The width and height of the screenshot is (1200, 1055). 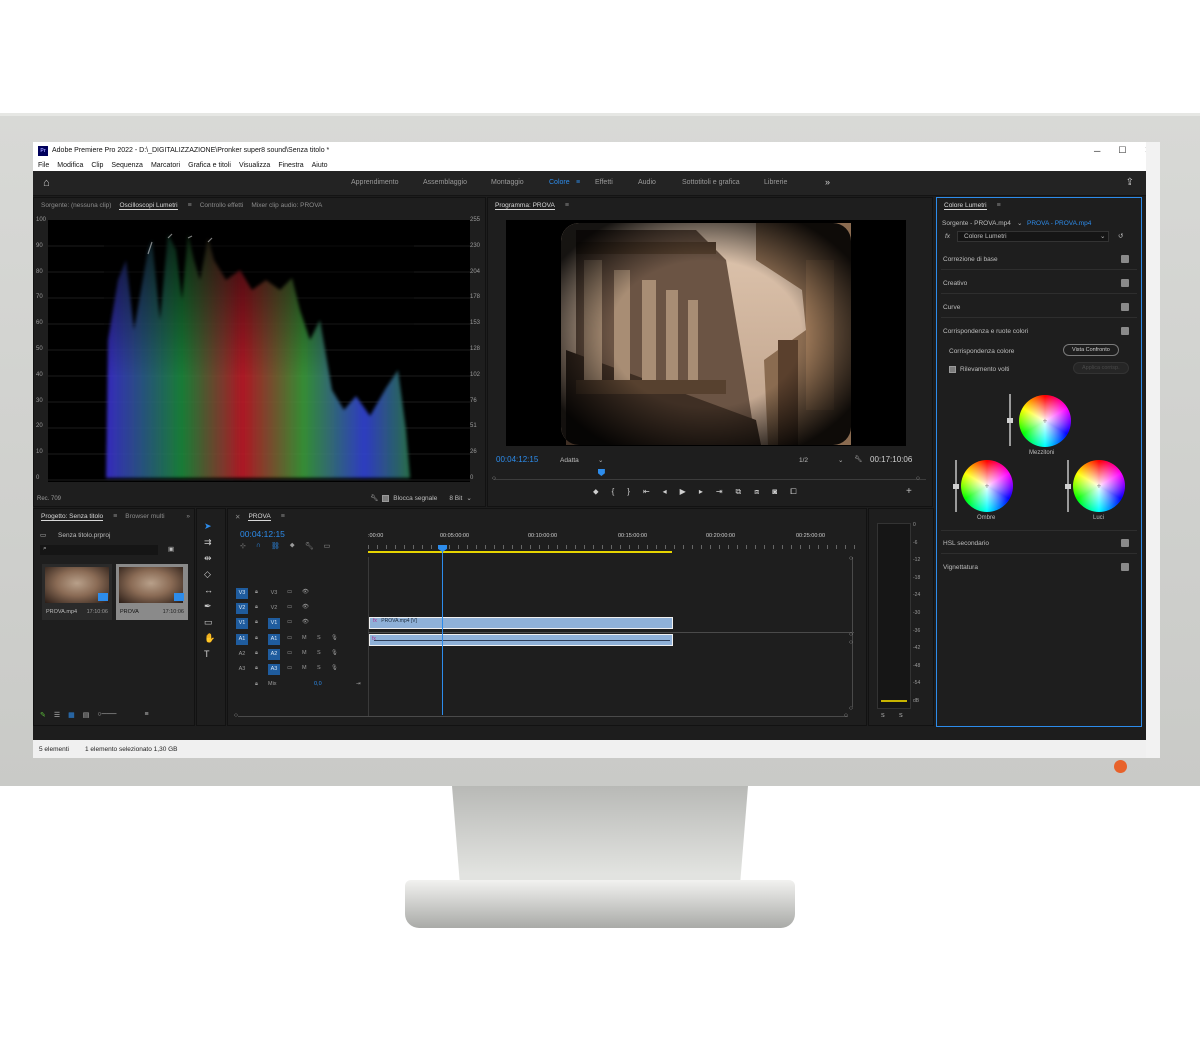 What do you see at coordinates (858, 459) in the screenshot?
I see `wrench-icon: 🔧︎` at bounding box center [858, 459].